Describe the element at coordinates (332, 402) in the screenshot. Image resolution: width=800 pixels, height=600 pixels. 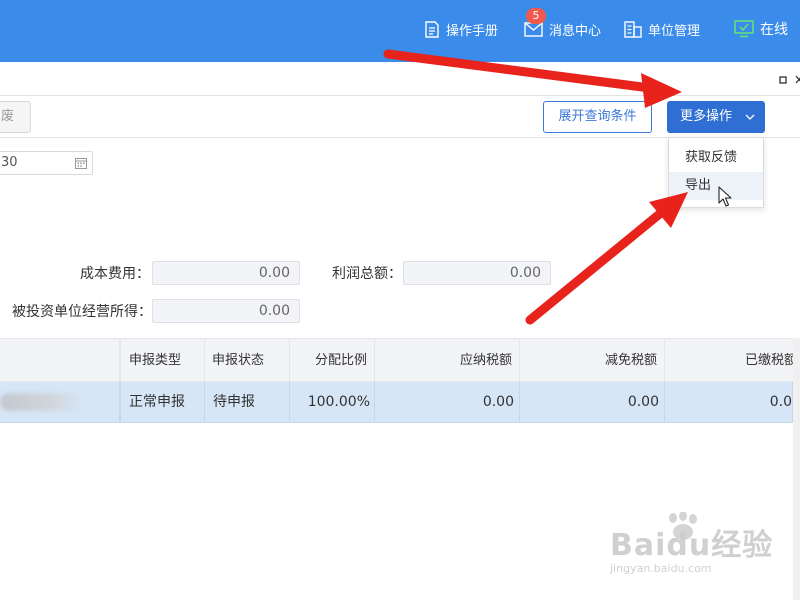
I see `table-row-allocation-ratio: 100.00%` at that location.